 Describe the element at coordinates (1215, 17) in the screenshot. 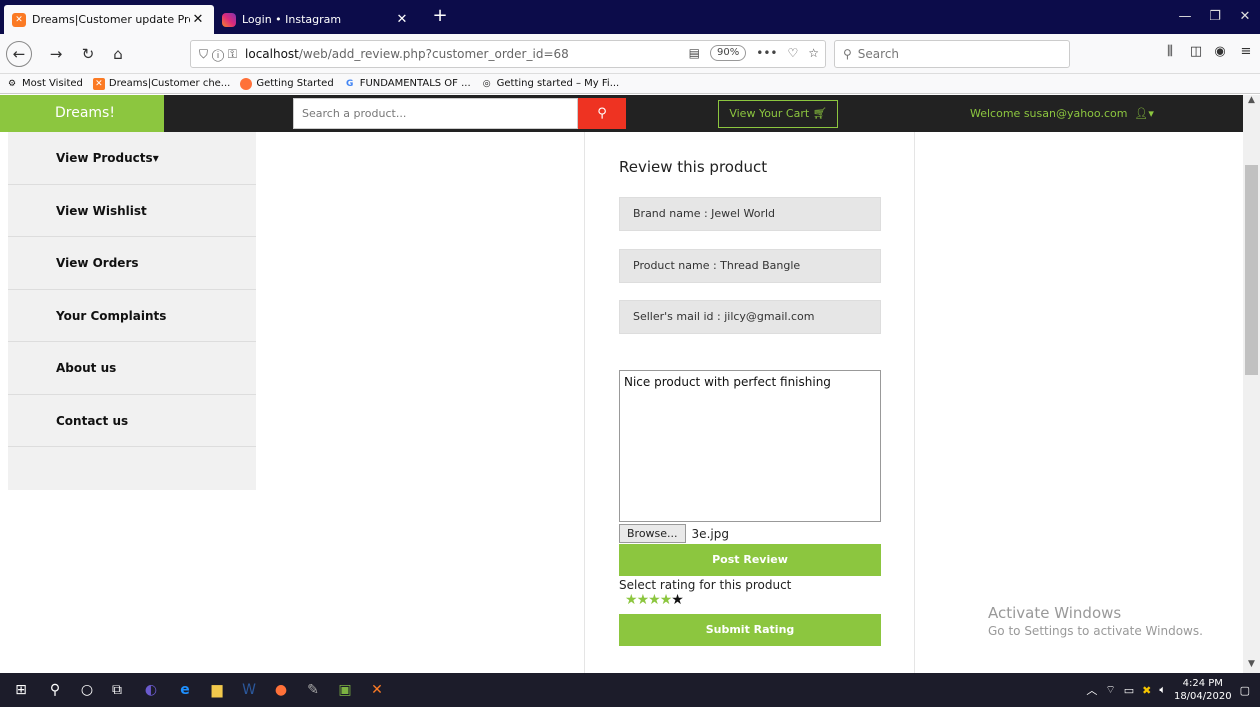

I see `restore-icon: ❐` at that location.